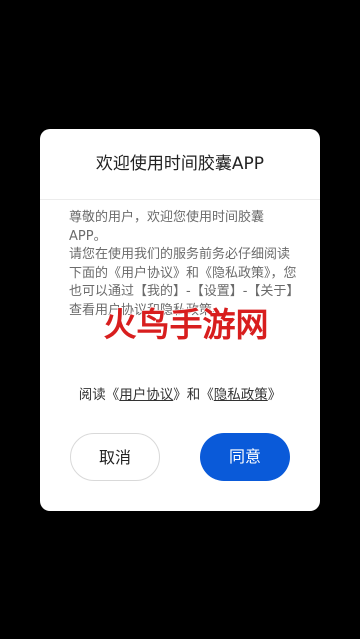  Describe the element at coordinates (193, 395) in the screenshot. I see `agreement-middle: 》和《` at that location.